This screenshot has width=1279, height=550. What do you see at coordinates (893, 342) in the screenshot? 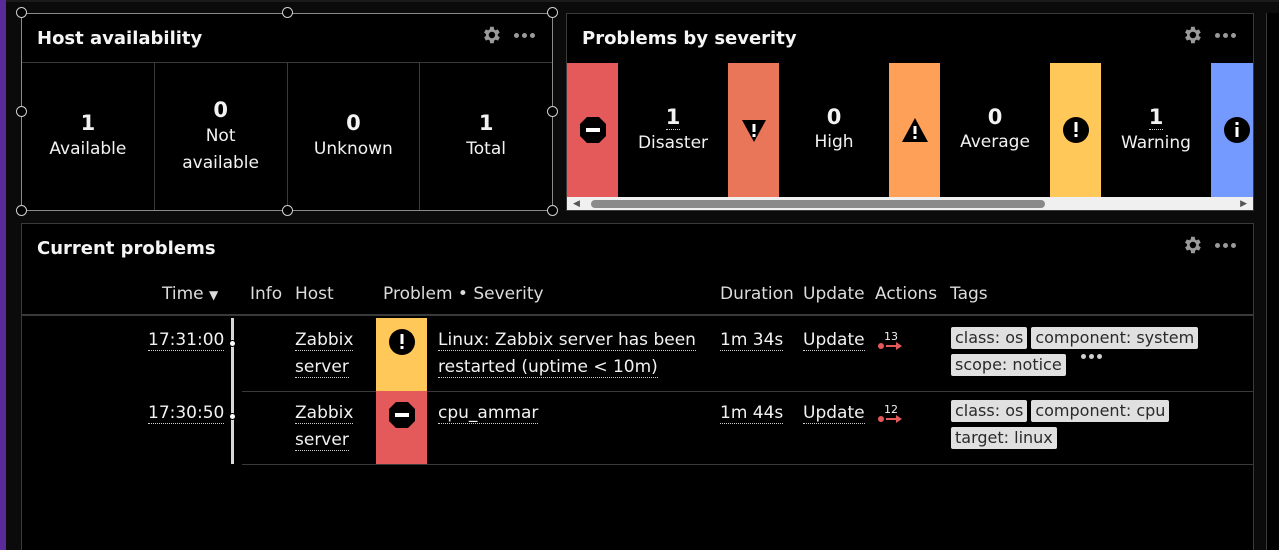
I see `actions-indicator: 13` at bounding box center [893, 342].